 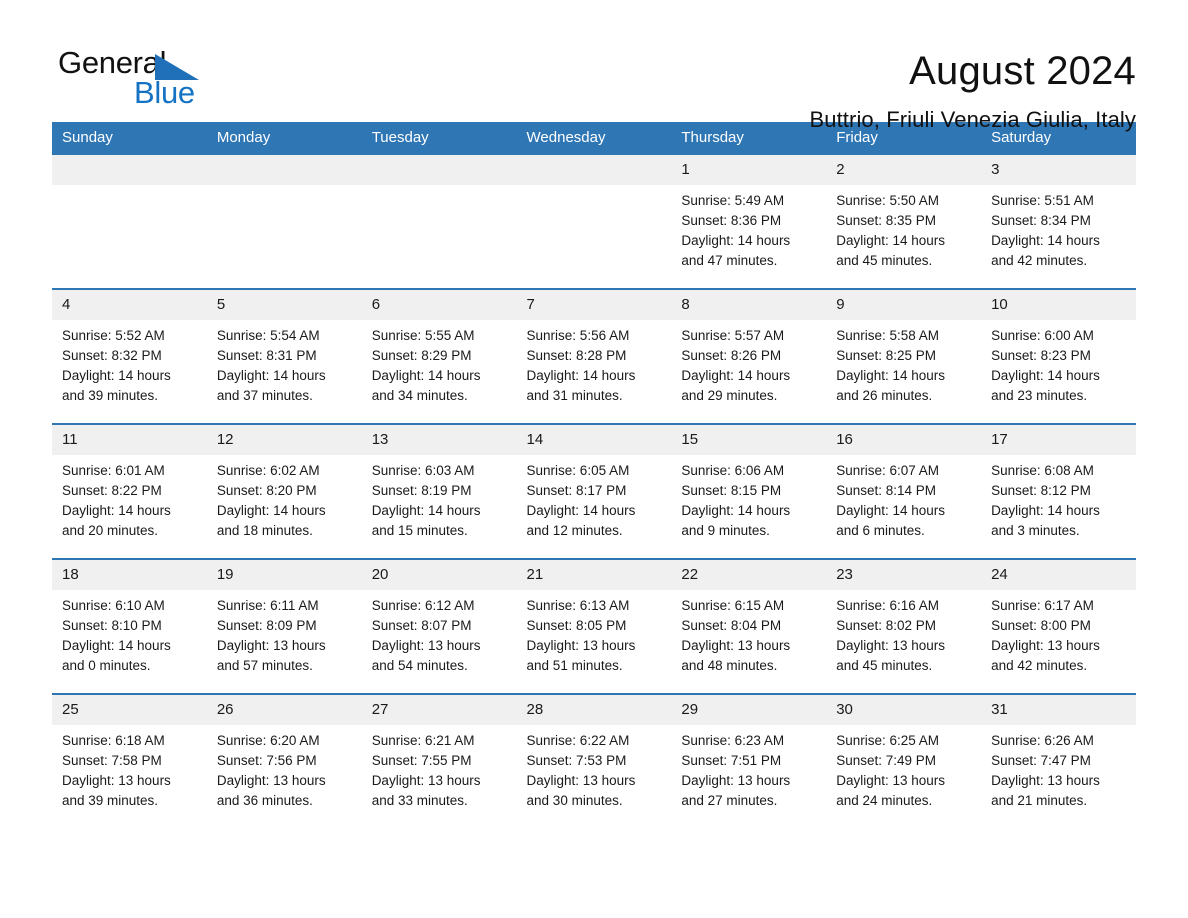 What do you see at coordinates (1022, 71) in the screenshot?
I see `page-title: August 2024` at bounding box center [1022, 71].